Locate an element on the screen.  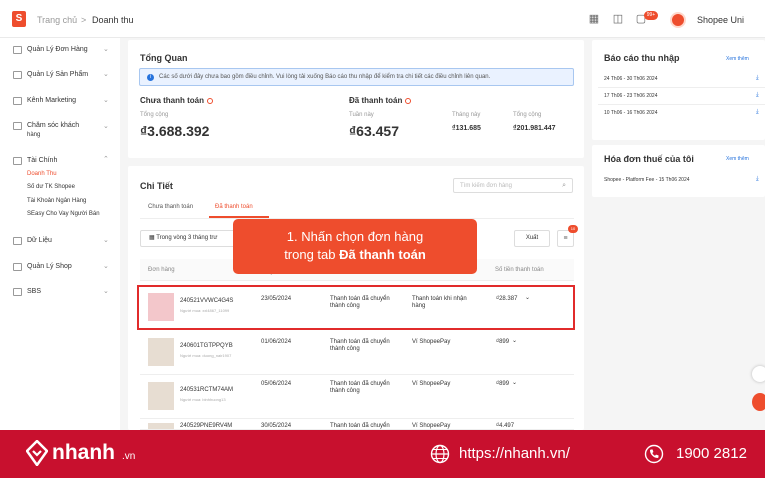
income-report-item: 17 Th06 - 23 Th06 2024 is located at coordinates (630, 96).